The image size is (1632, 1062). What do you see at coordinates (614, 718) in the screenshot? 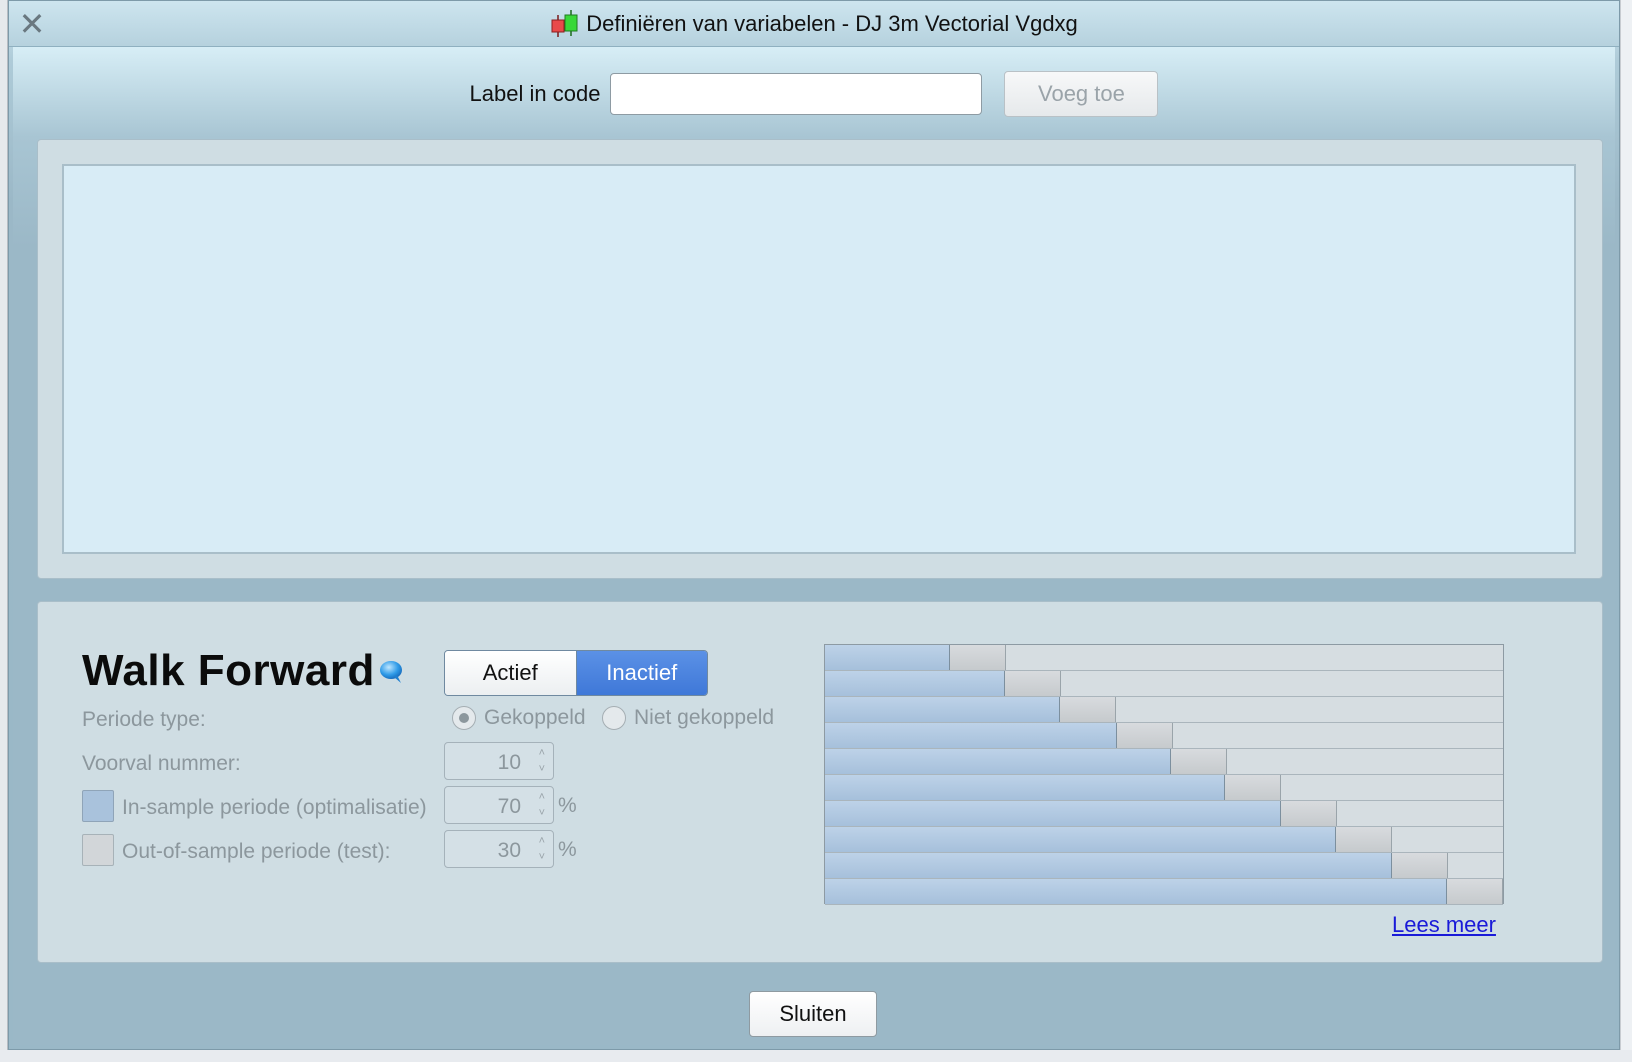
I see `radio-niet-gekoppeld` at bounding box center [614, 718].